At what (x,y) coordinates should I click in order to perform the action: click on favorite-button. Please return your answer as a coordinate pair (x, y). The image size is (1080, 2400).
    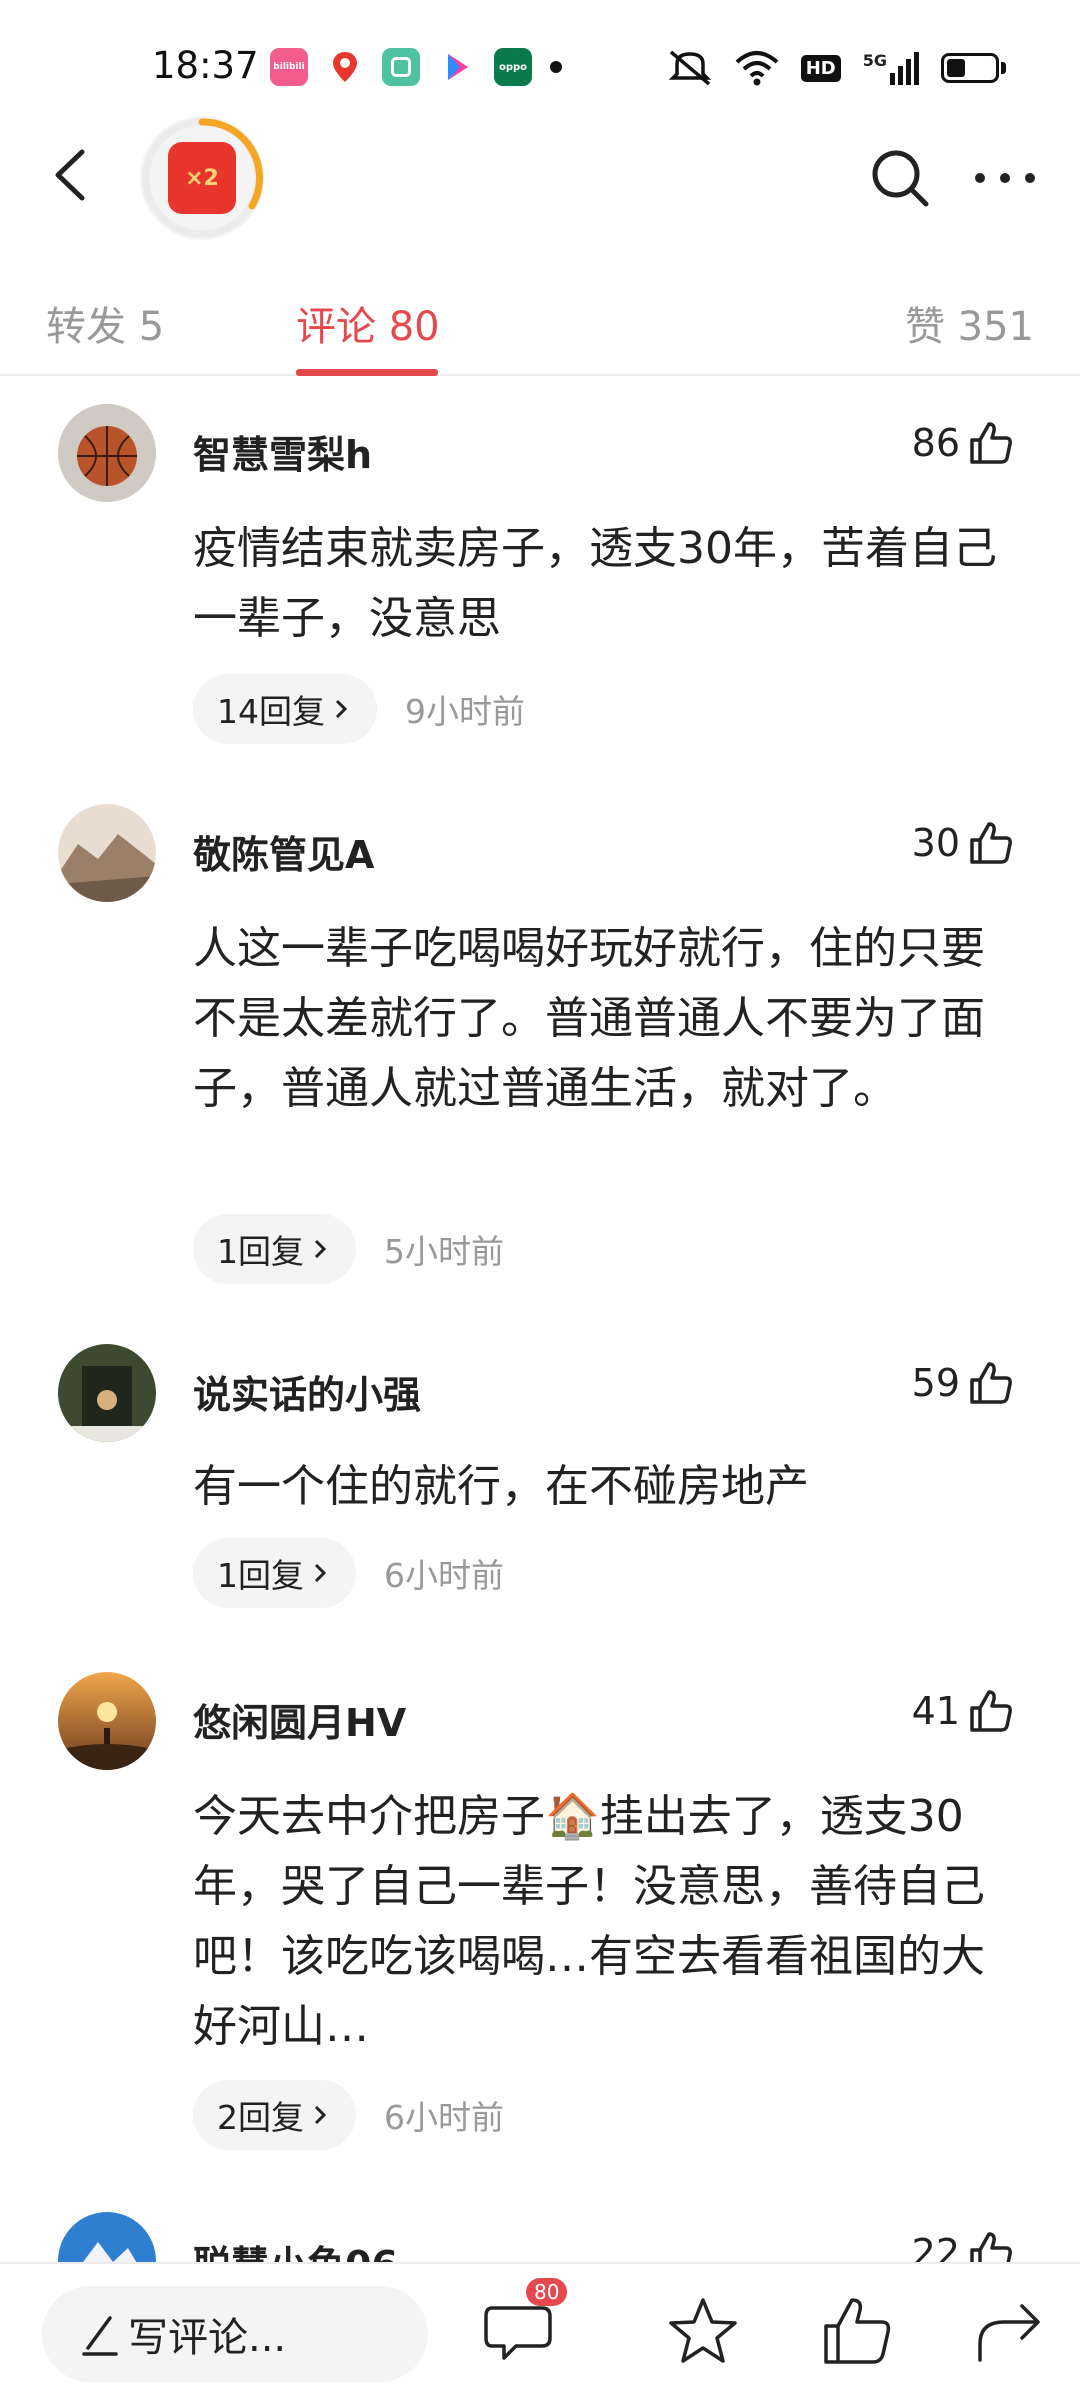
    Looking at the image, I should click on (703, 2332).